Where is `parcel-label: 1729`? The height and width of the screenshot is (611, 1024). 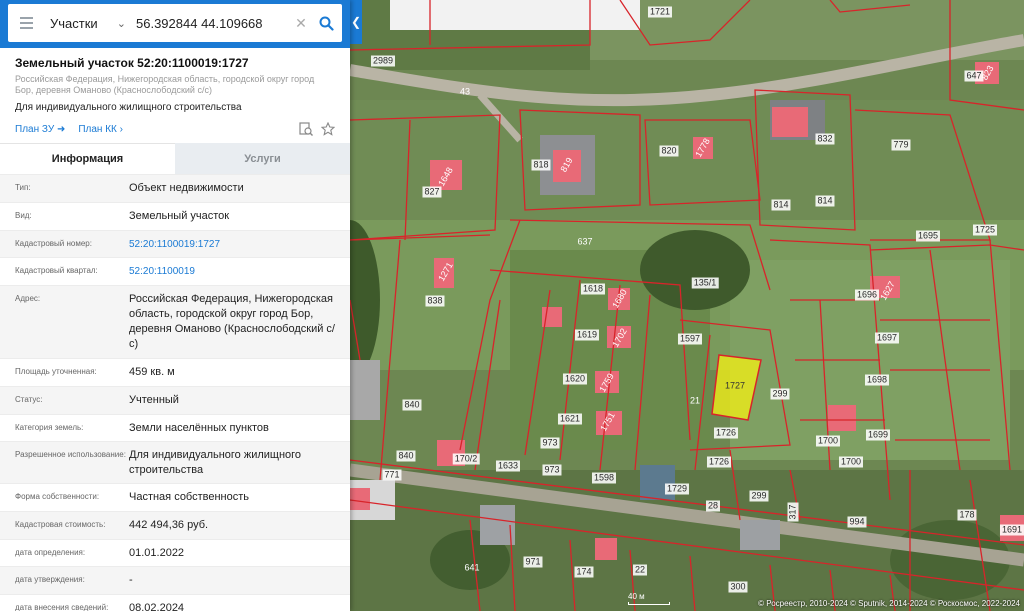 parcel-label: 1729 is located at coordinates (677, 489).